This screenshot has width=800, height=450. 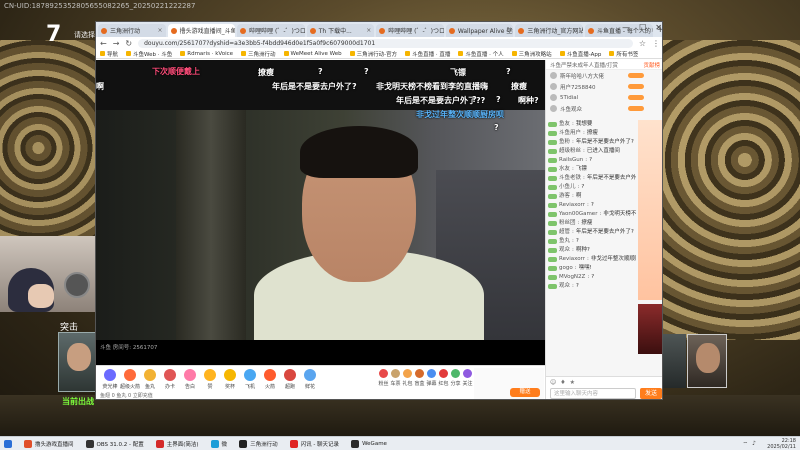 What do you see at coordinates (115, 444) in the screenshot?
I see `taskbar-app: OBS 31.0.2 - 配置` at bounding box center [115, 444].